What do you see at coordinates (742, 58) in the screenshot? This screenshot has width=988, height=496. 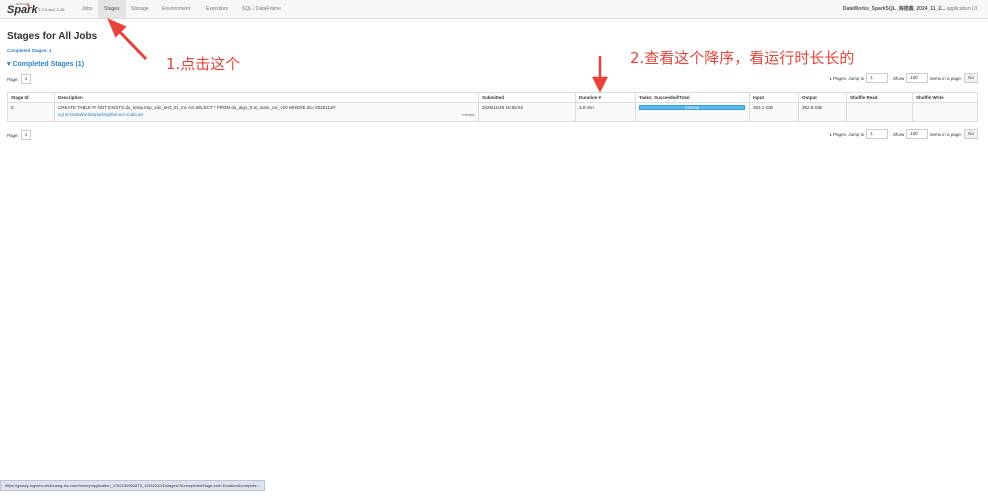 I see `annotation-step-two: 2.查看这个降序，看运行时长长的` at bounding box center [742, 58].